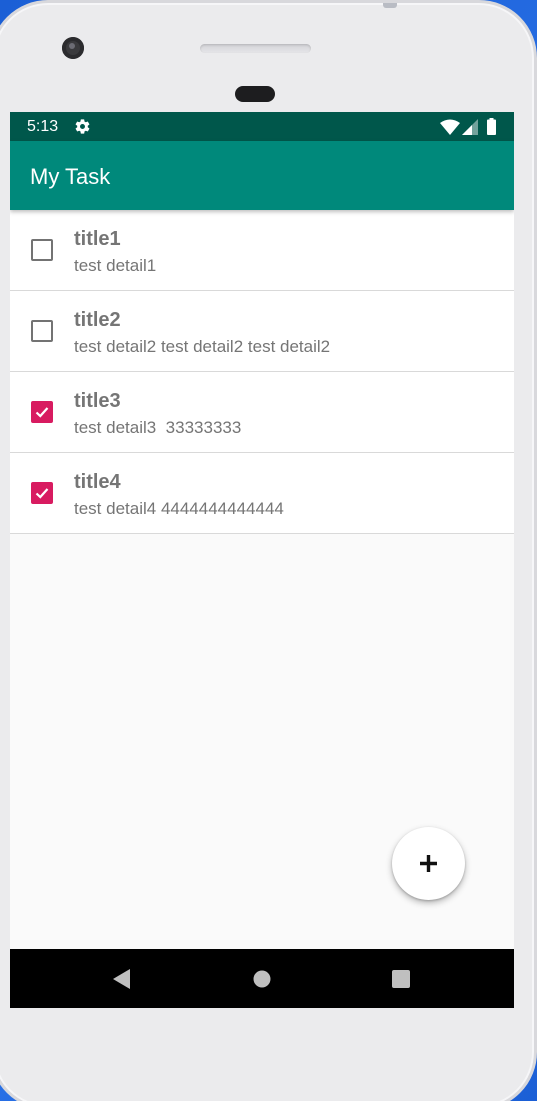  Describe the element at coordinates (262, 250) in the screenshot. I see `task-item: title1 test detail1` at that location.